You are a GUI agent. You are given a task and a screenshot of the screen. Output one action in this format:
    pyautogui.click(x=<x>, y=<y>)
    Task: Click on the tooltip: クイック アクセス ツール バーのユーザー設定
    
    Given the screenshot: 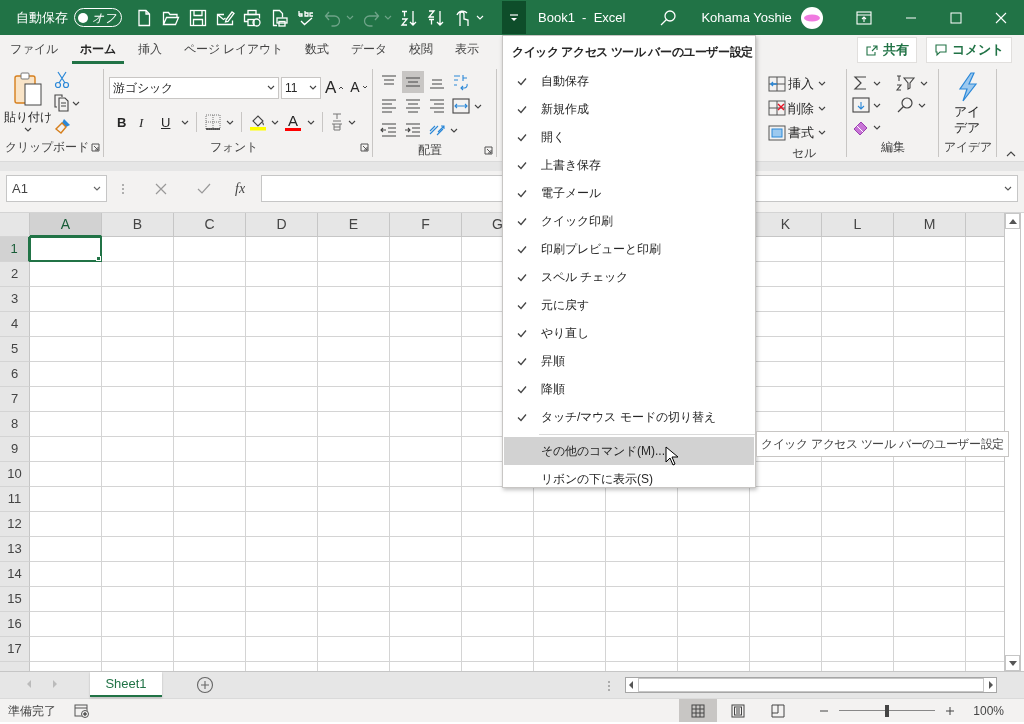 What is the action you would take?
    pyautogui.click(x=883, y=444)
    